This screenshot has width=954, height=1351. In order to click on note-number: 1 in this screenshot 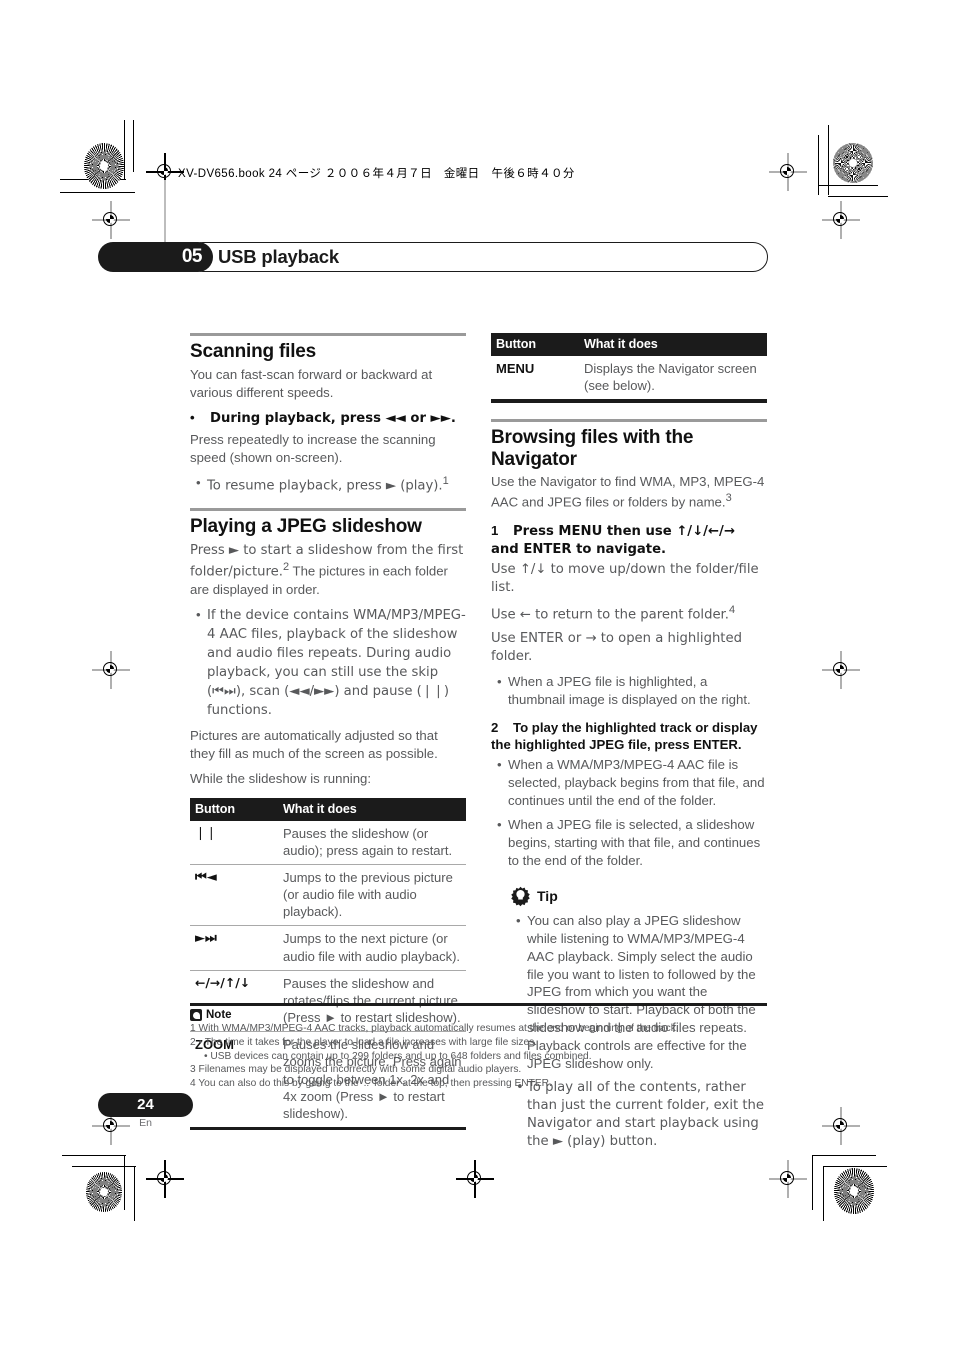, I will do `click(193, 1029)`.